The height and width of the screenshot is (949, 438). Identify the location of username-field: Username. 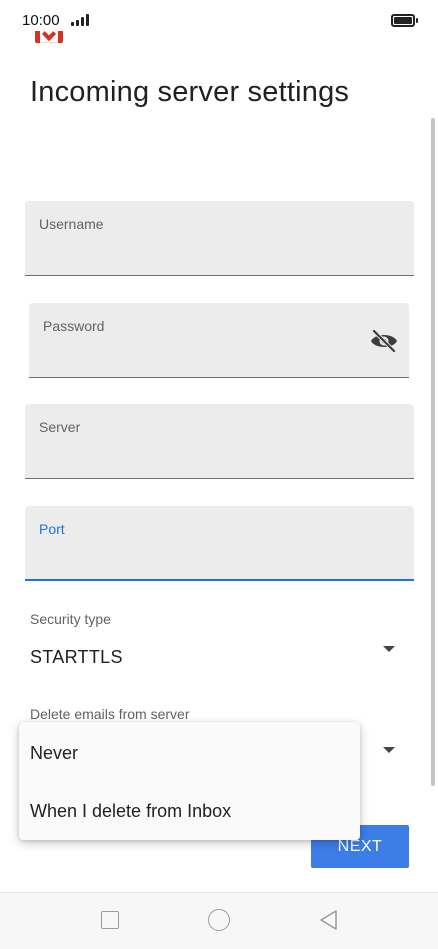
(219, 238).